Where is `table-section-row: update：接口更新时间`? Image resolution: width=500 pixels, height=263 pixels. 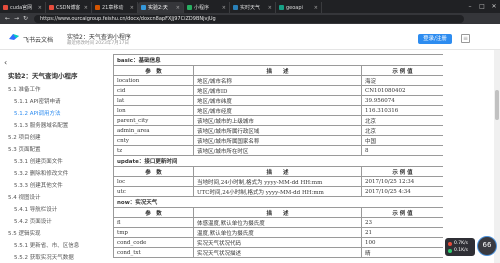
table-section-row: update：接口更新时间 is located at coordinates (278, 161).